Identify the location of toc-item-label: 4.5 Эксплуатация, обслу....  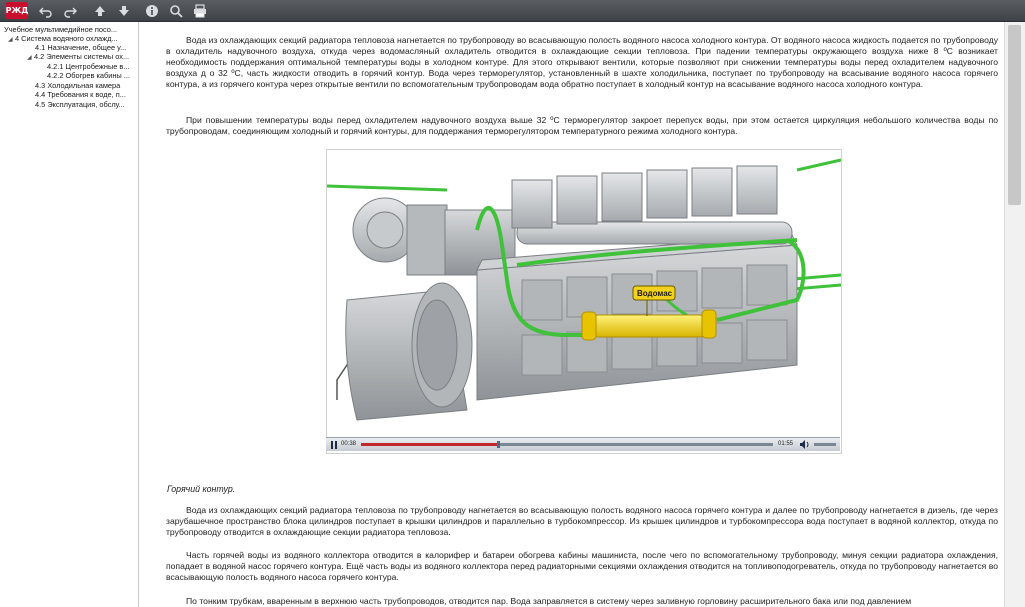
(80, 104).